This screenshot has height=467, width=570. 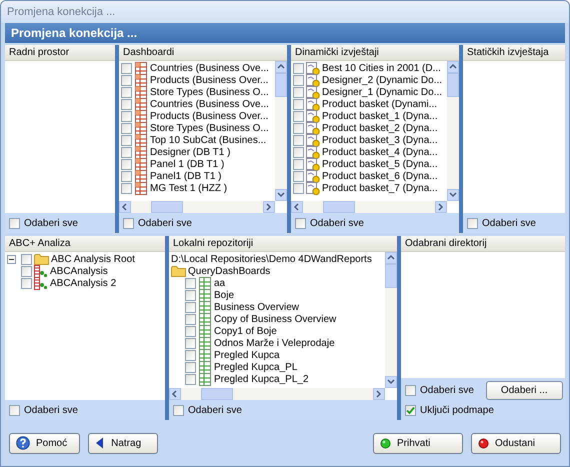 I want to click on include-subfolders-label: Uključi podmape, so click(x=457, y=410).